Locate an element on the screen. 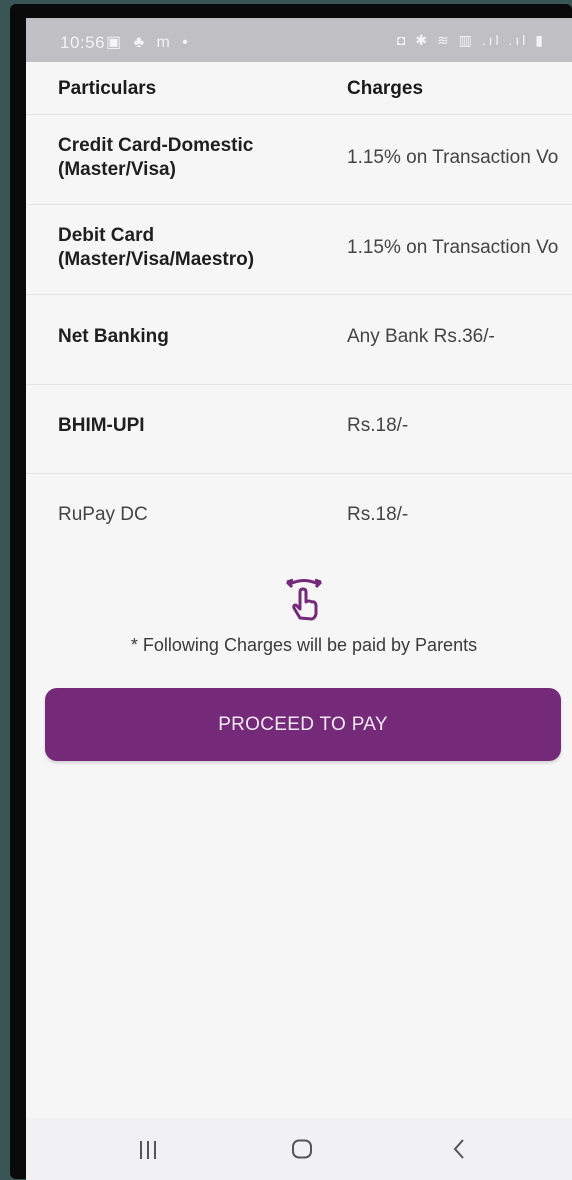 Image resolution: width=572 pixels, height=1180 pixels. home-icon is located at coordinates (302, 1149).